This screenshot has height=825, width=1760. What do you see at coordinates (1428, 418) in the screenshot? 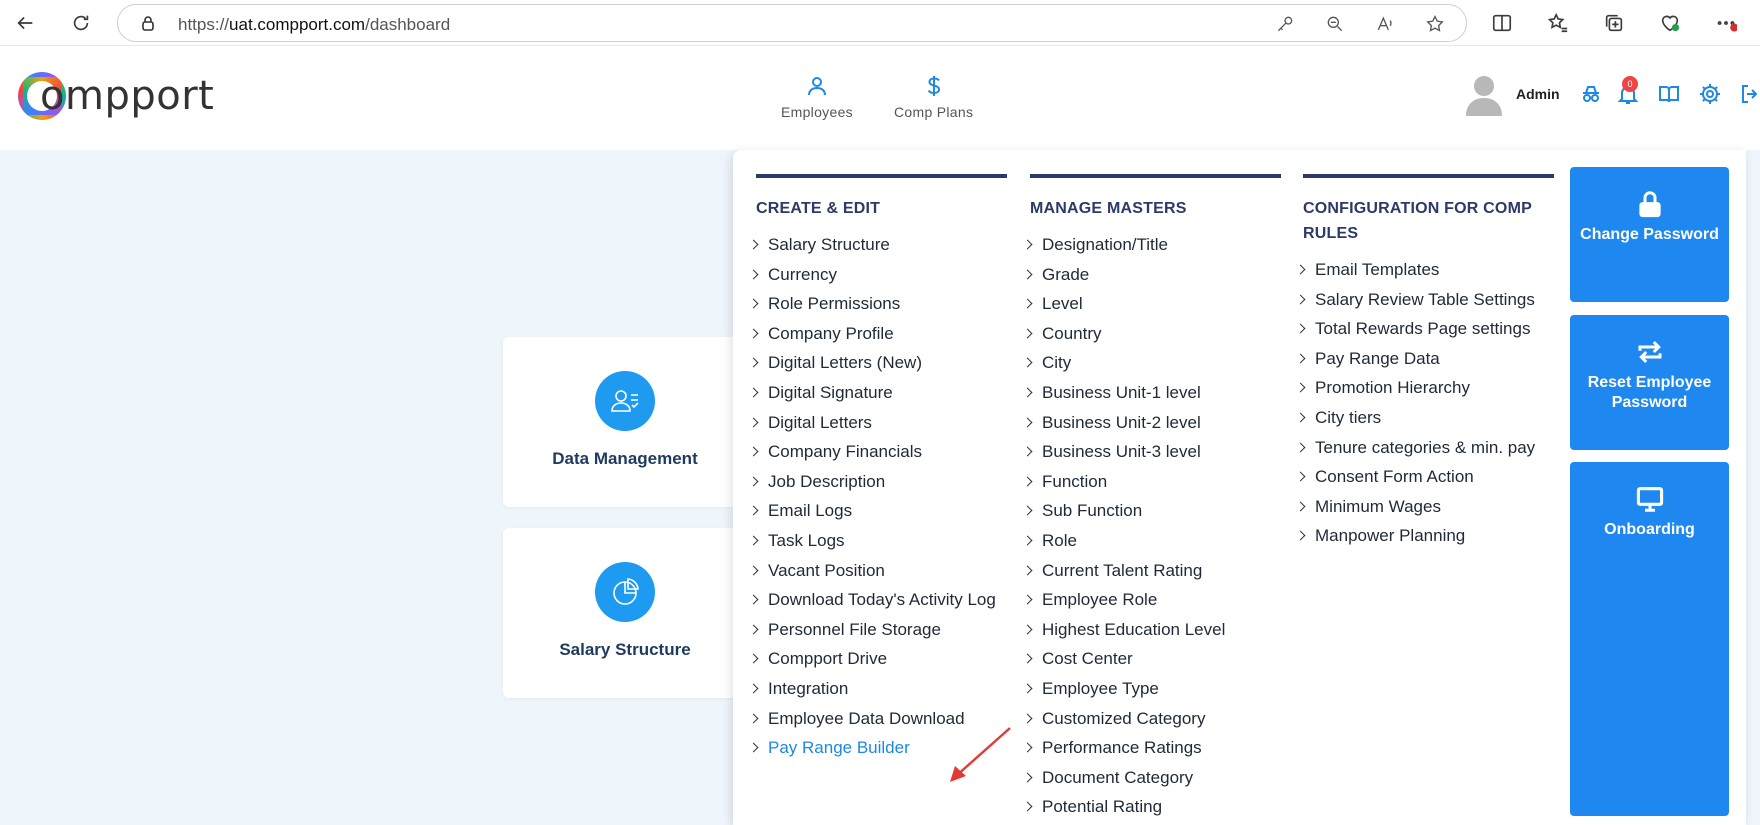
I see `menu-item: City tiers` at bounding box center [1428, 418].